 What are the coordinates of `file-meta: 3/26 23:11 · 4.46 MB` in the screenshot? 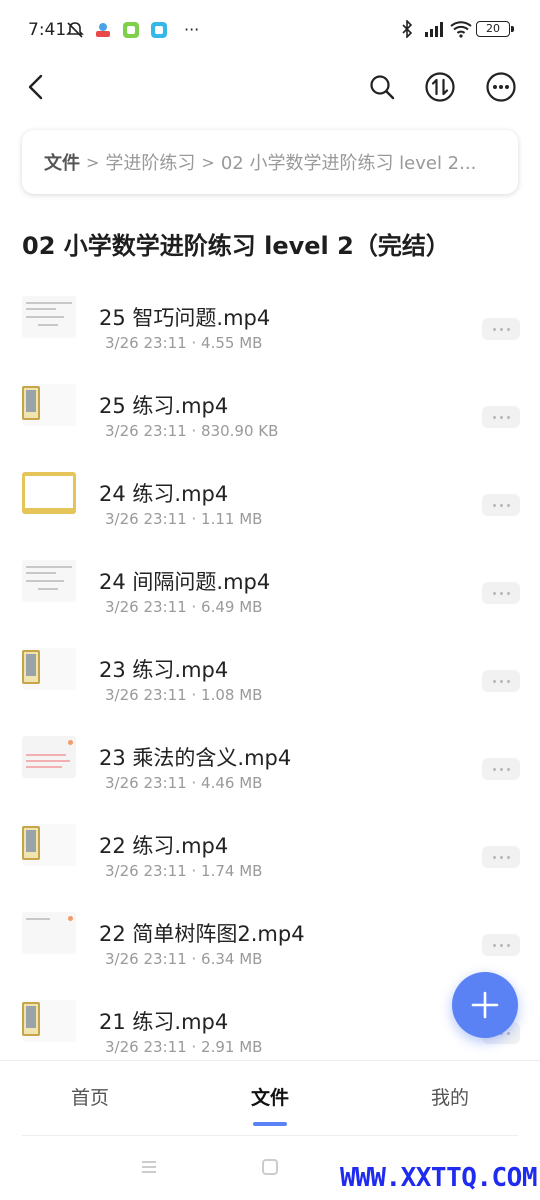 It's located at (183, 783).